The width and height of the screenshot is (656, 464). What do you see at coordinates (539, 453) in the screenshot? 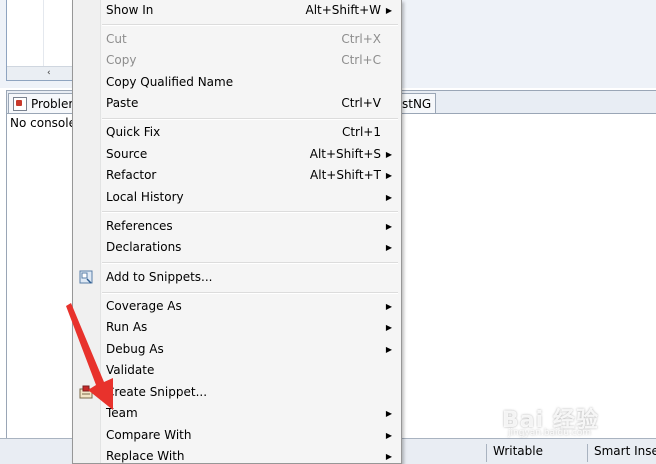
I see `status-writable: Writable` at bounding box center [539, 453].